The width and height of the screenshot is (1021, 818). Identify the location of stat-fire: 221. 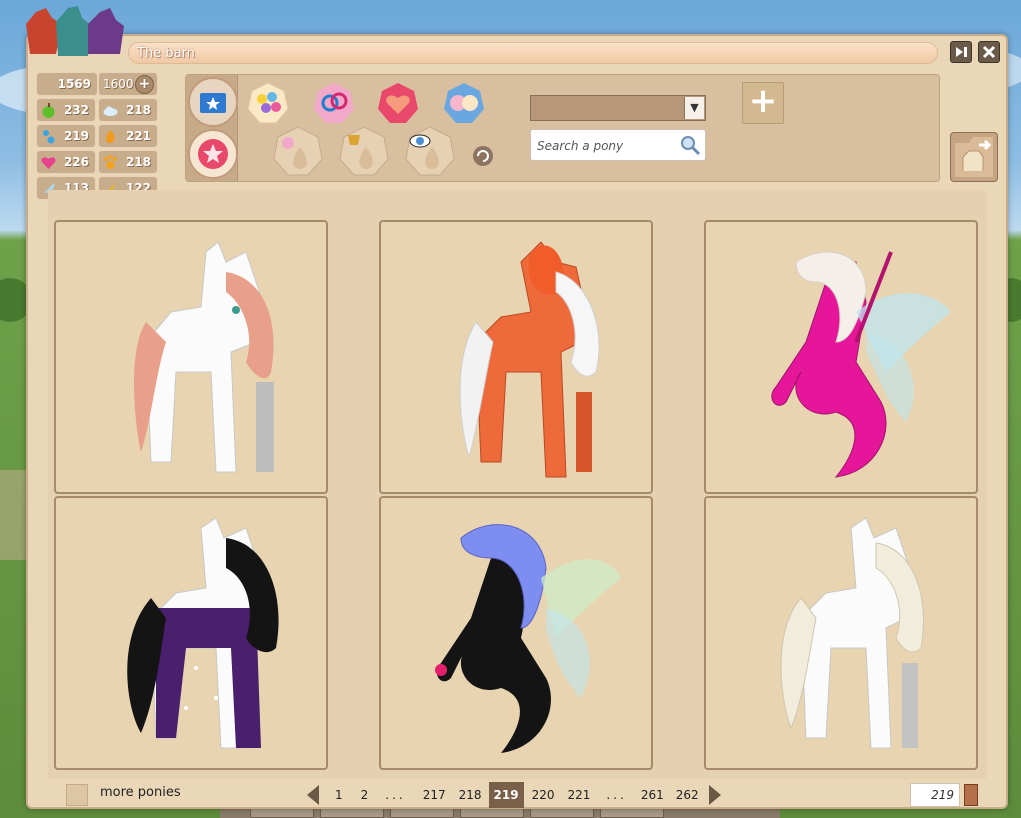
(128, 136).